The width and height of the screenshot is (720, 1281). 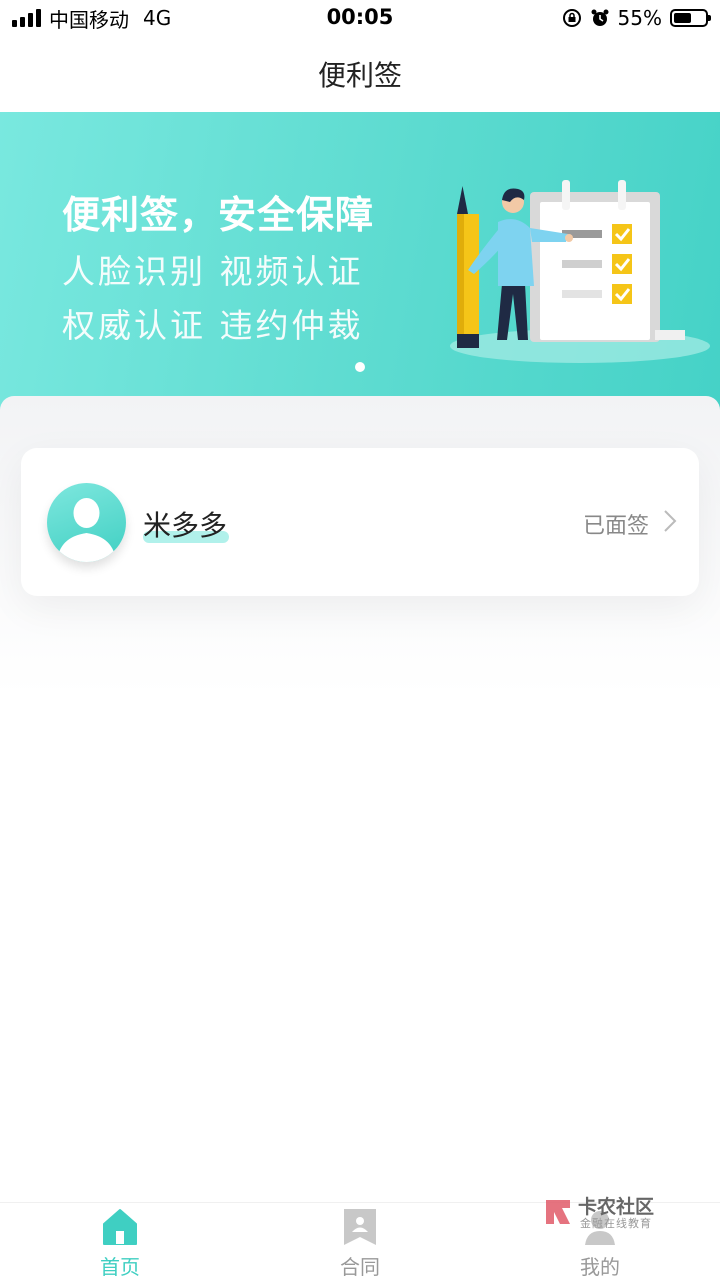 I want to click on chevron-right-icon, so click(x=670, y=521).